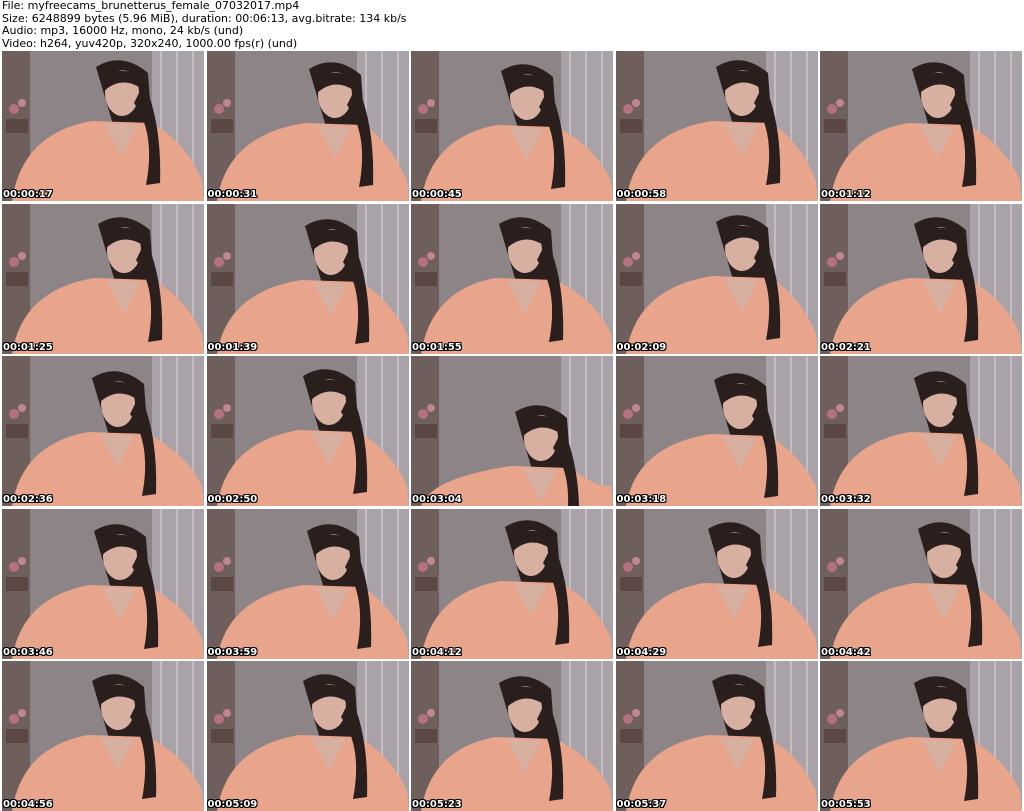  I want to click on video-thumbnail: 00:03:04, so click(512, 431).